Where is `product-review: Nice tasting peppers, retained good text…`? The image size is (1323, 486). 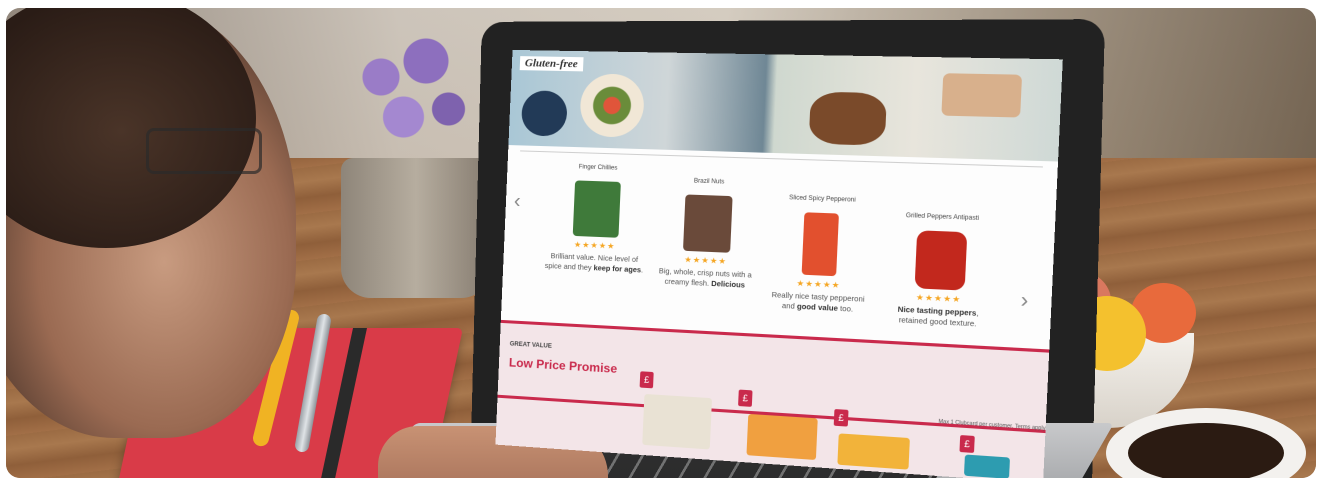 product-review: Nice tasting peppers, retained good text… is located at coordinates (938, 317).